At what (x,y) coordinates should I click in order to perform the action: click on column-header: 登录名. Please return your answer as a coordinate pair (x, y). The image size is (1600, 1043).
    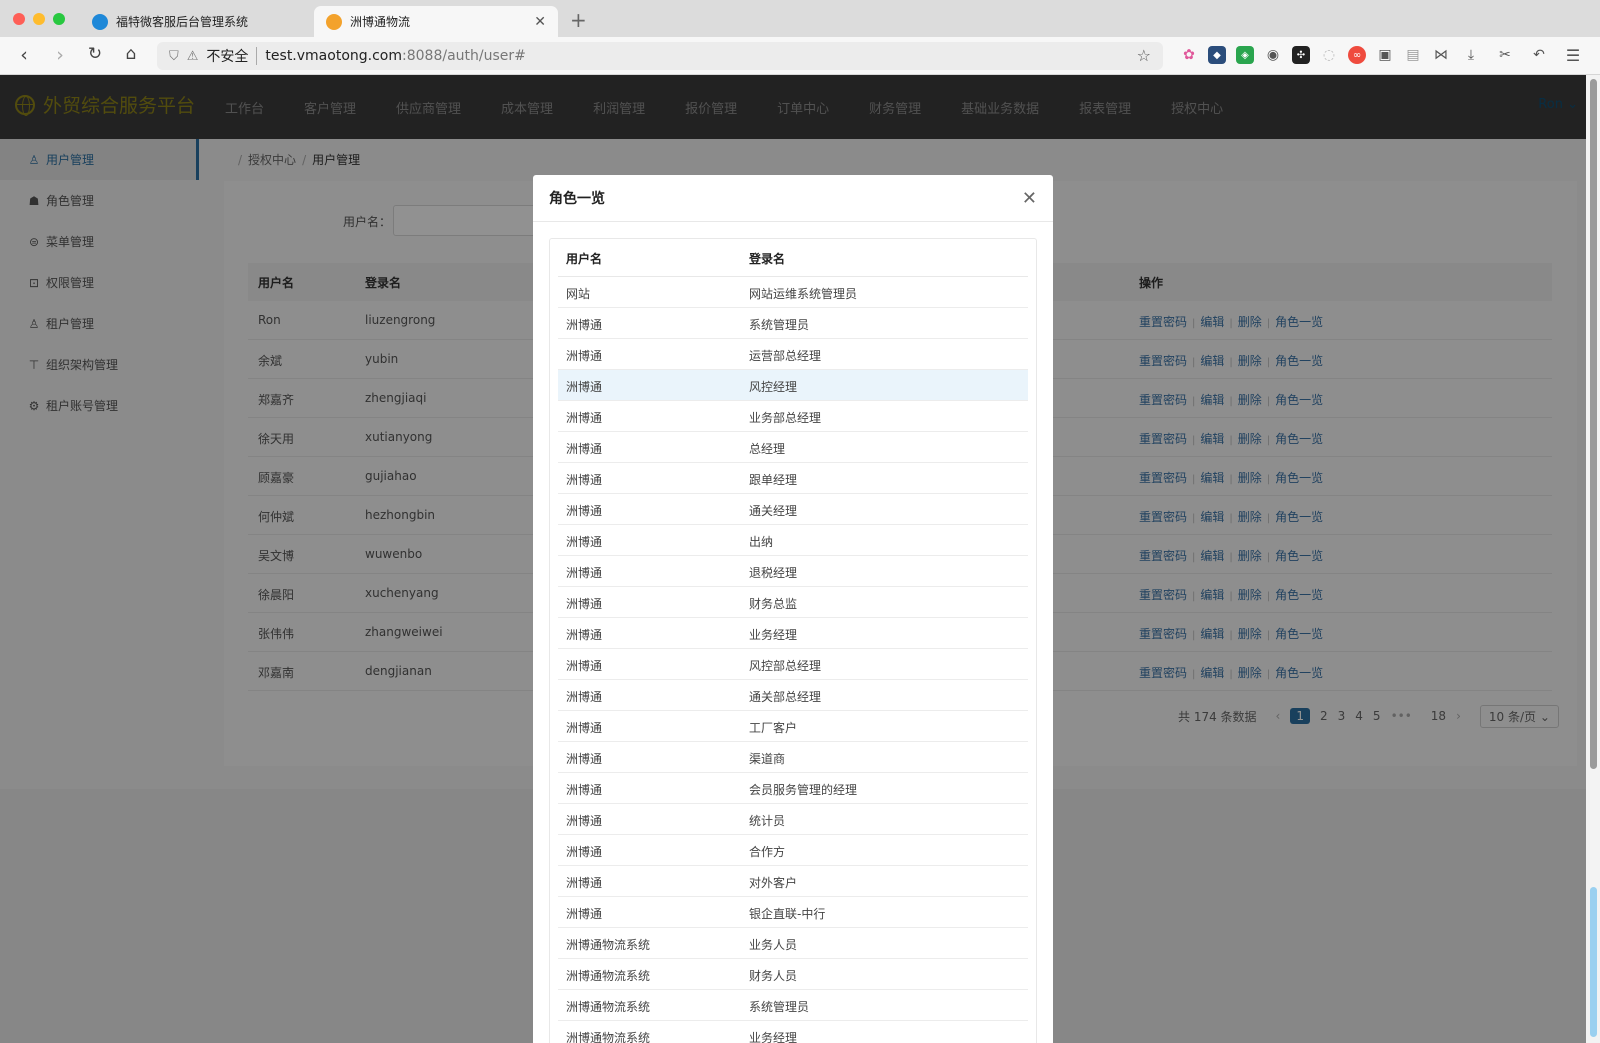
    Looking at the image, I should click on (767, 259).